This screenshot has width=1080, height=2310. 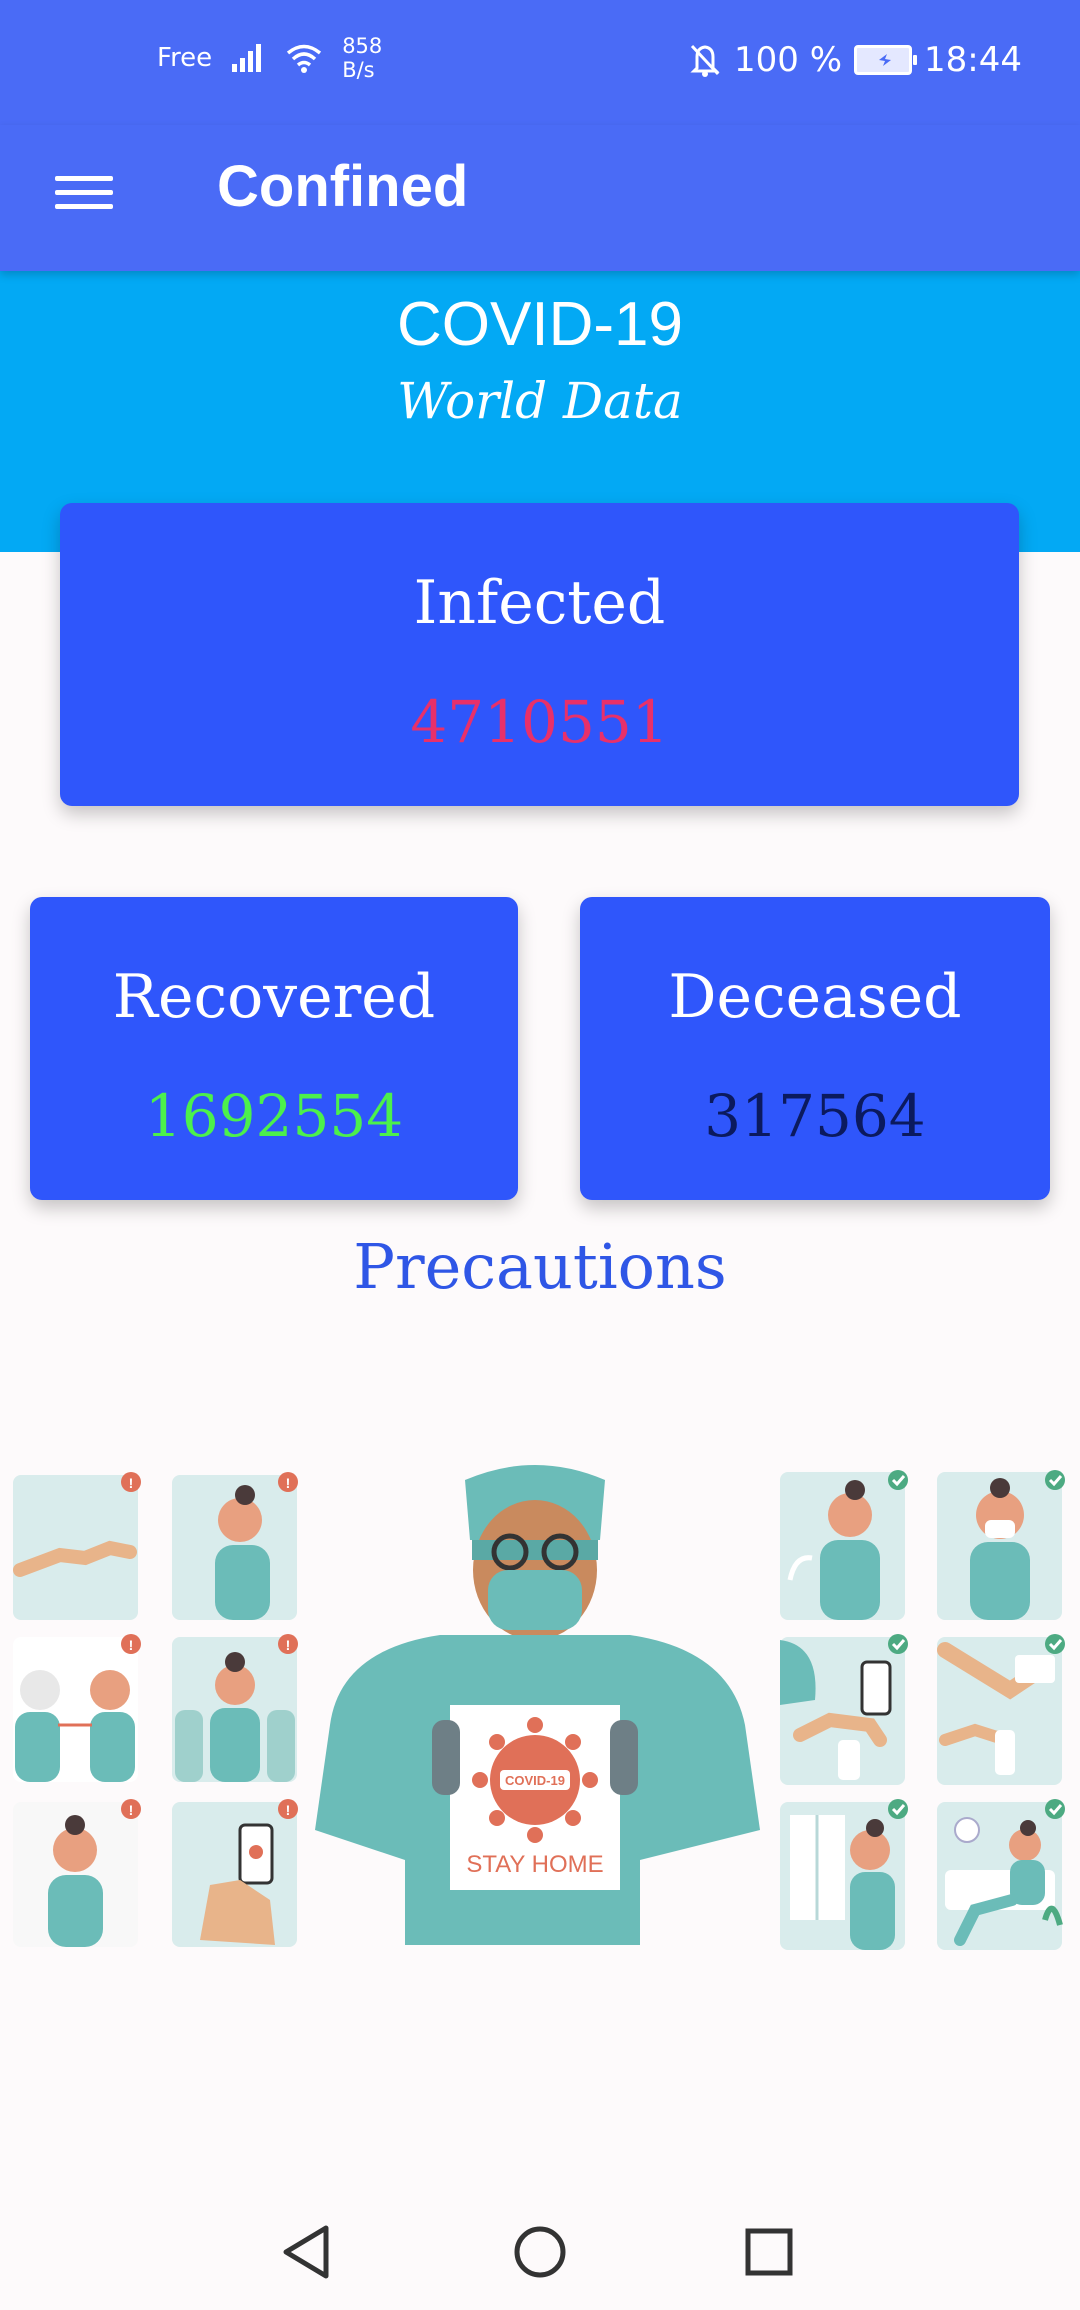 What do you see at coordinates (973, 60) in the screenshot?
I see `clock: 18:44` at bounding box center [973, 60].